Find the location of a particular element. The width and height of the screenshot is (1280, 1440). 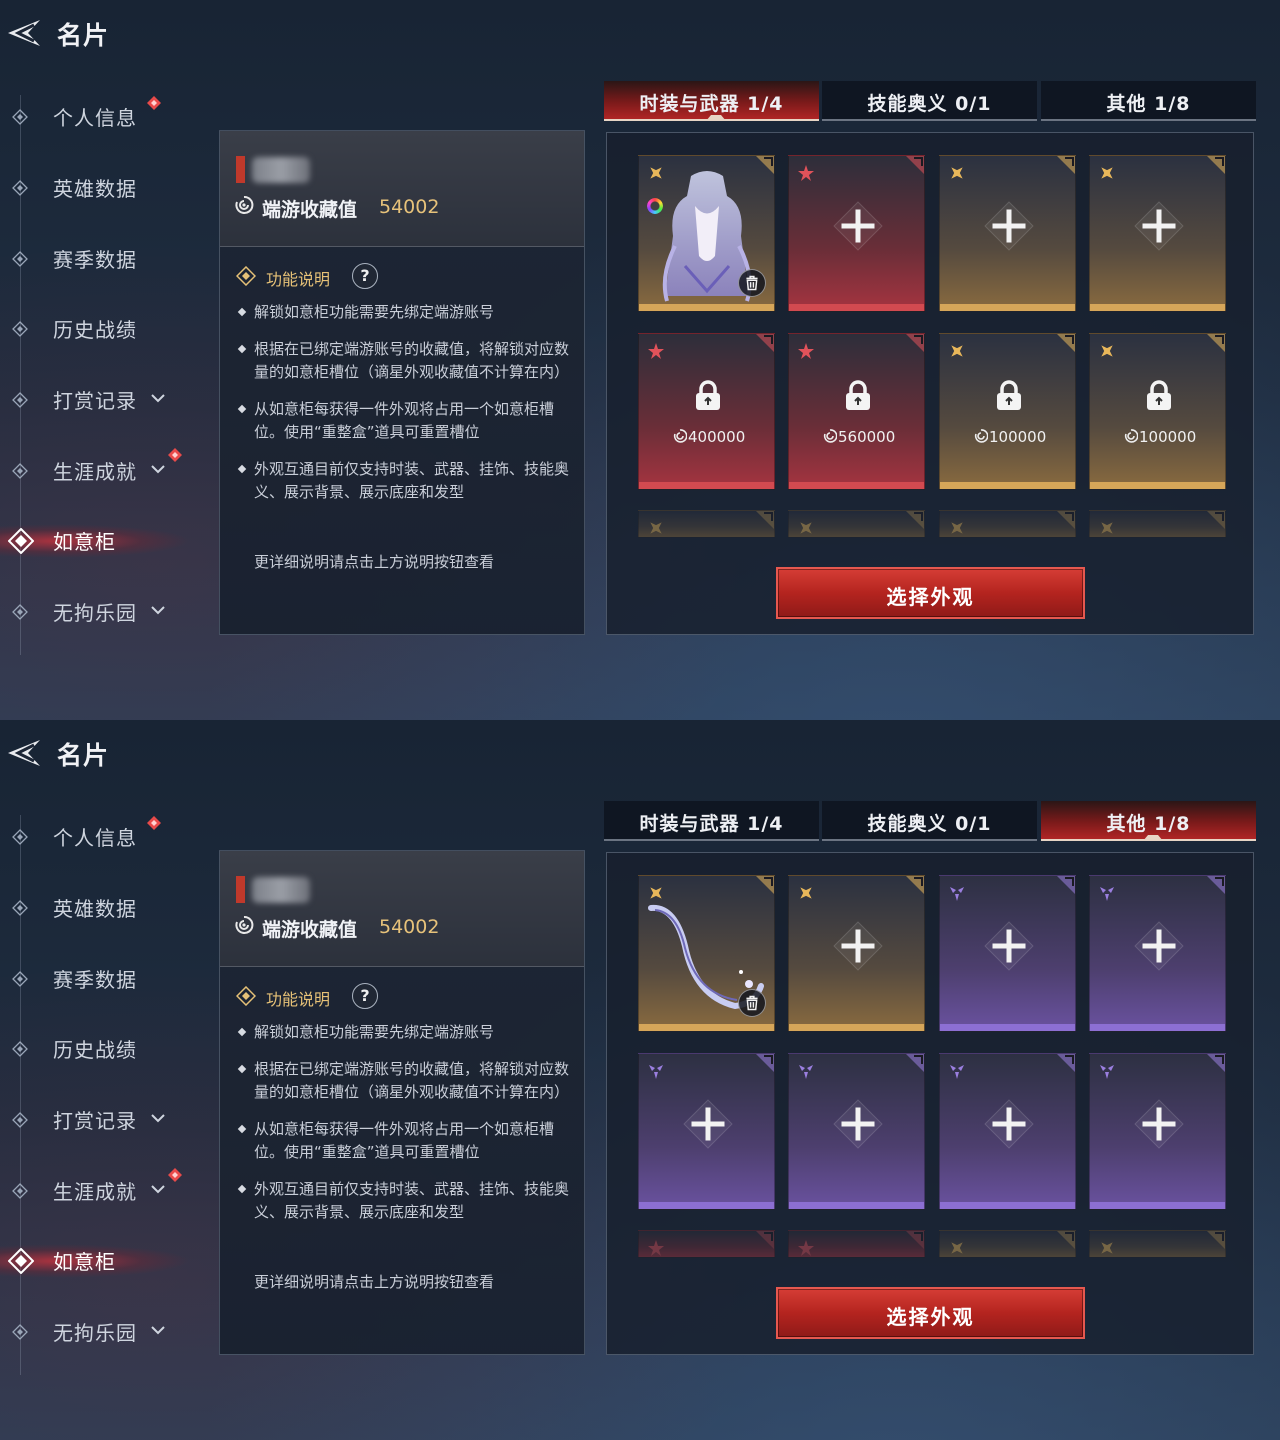

diamond-bullet-icon is located at coordinates (246, 996).